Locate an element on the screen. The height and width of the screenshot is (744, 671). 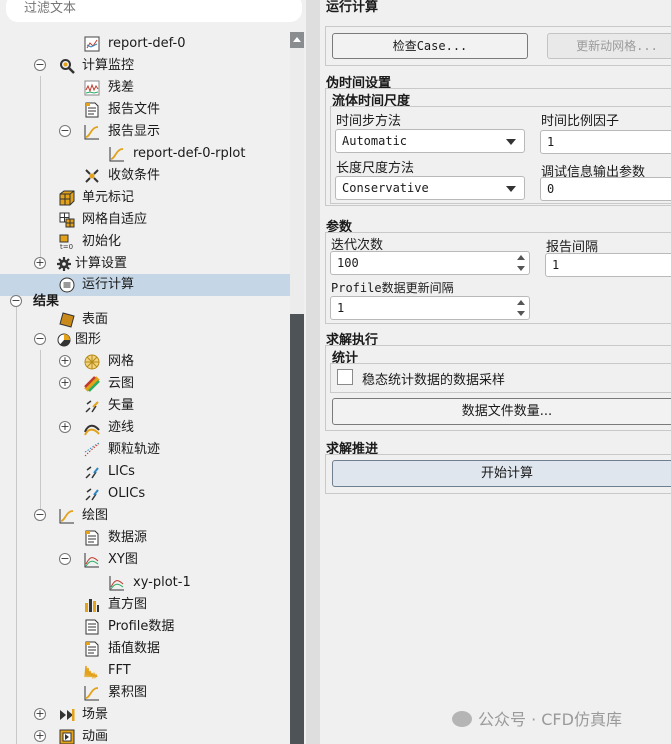
tree-item-cumulative-plots: 累积图 is located at coordinates (145, 693).